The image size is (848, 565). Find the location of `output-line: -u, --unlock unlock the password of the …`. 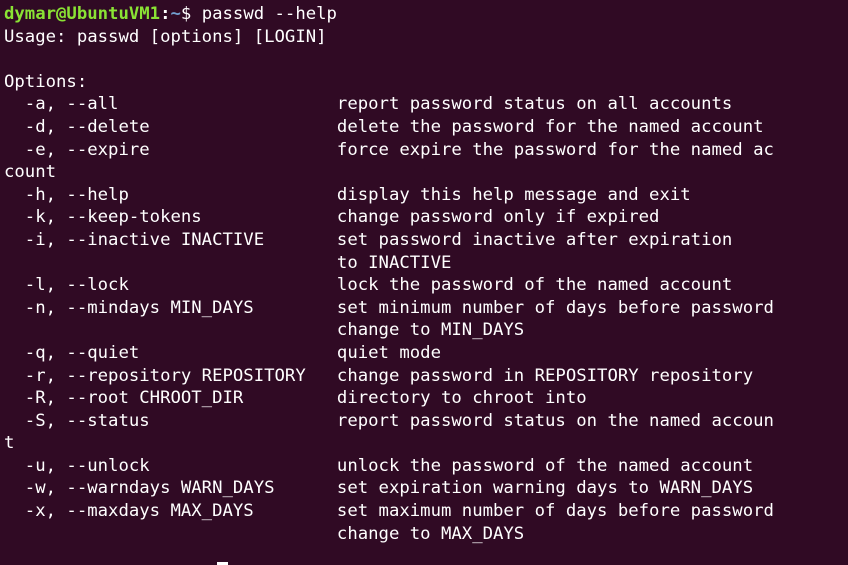

output-line: -u, --unlock unlock the password of the … is located at coordinates (379, 465).